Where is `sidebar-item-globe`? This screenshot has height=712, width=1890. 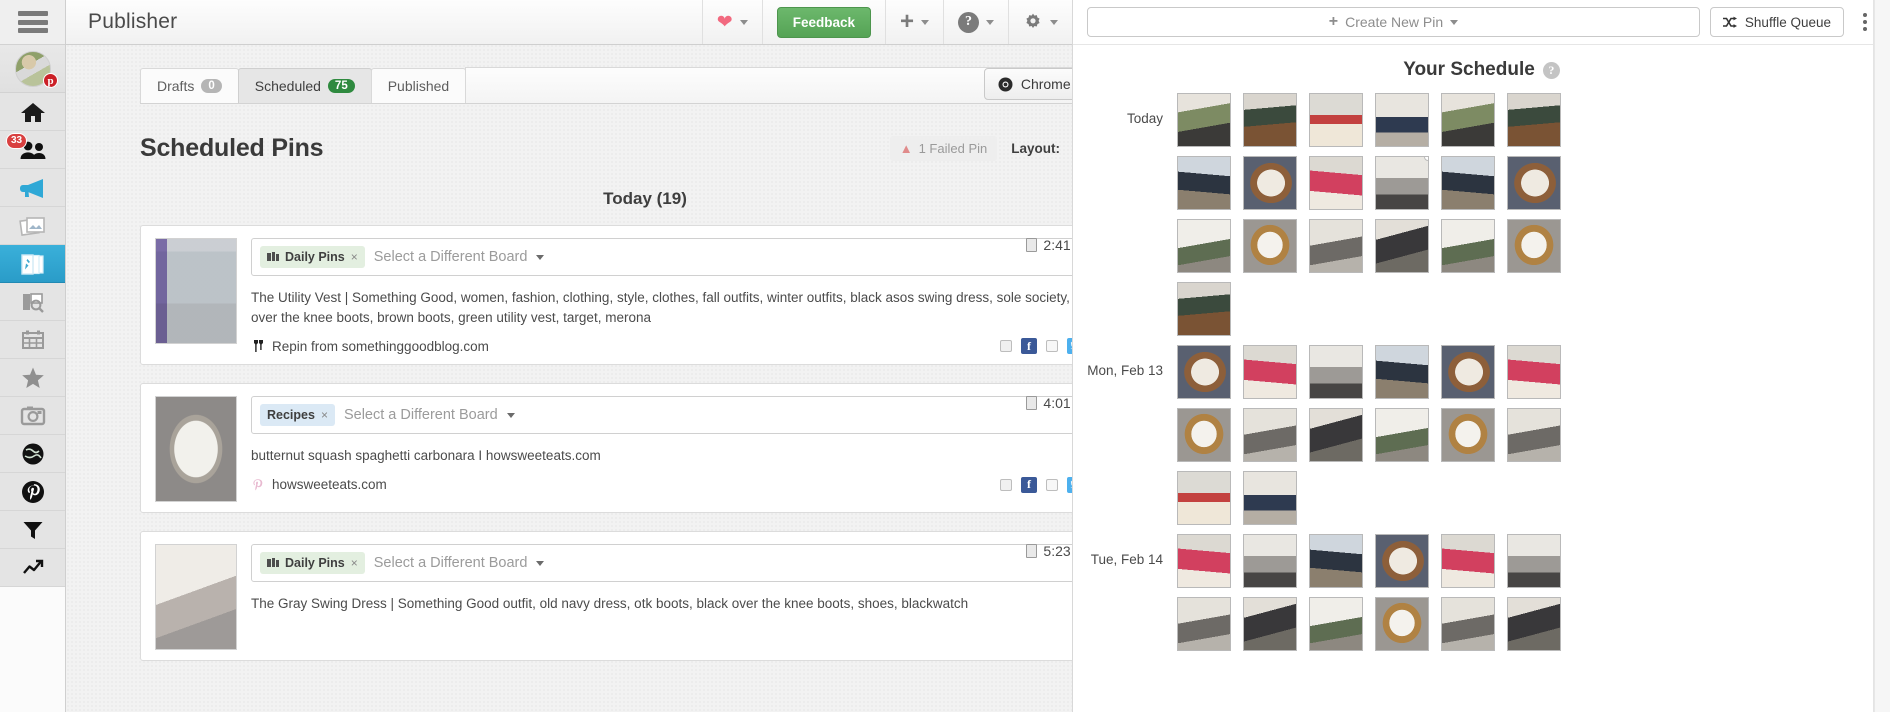 sidebar-item-globe is located at coordinates (32, 454).